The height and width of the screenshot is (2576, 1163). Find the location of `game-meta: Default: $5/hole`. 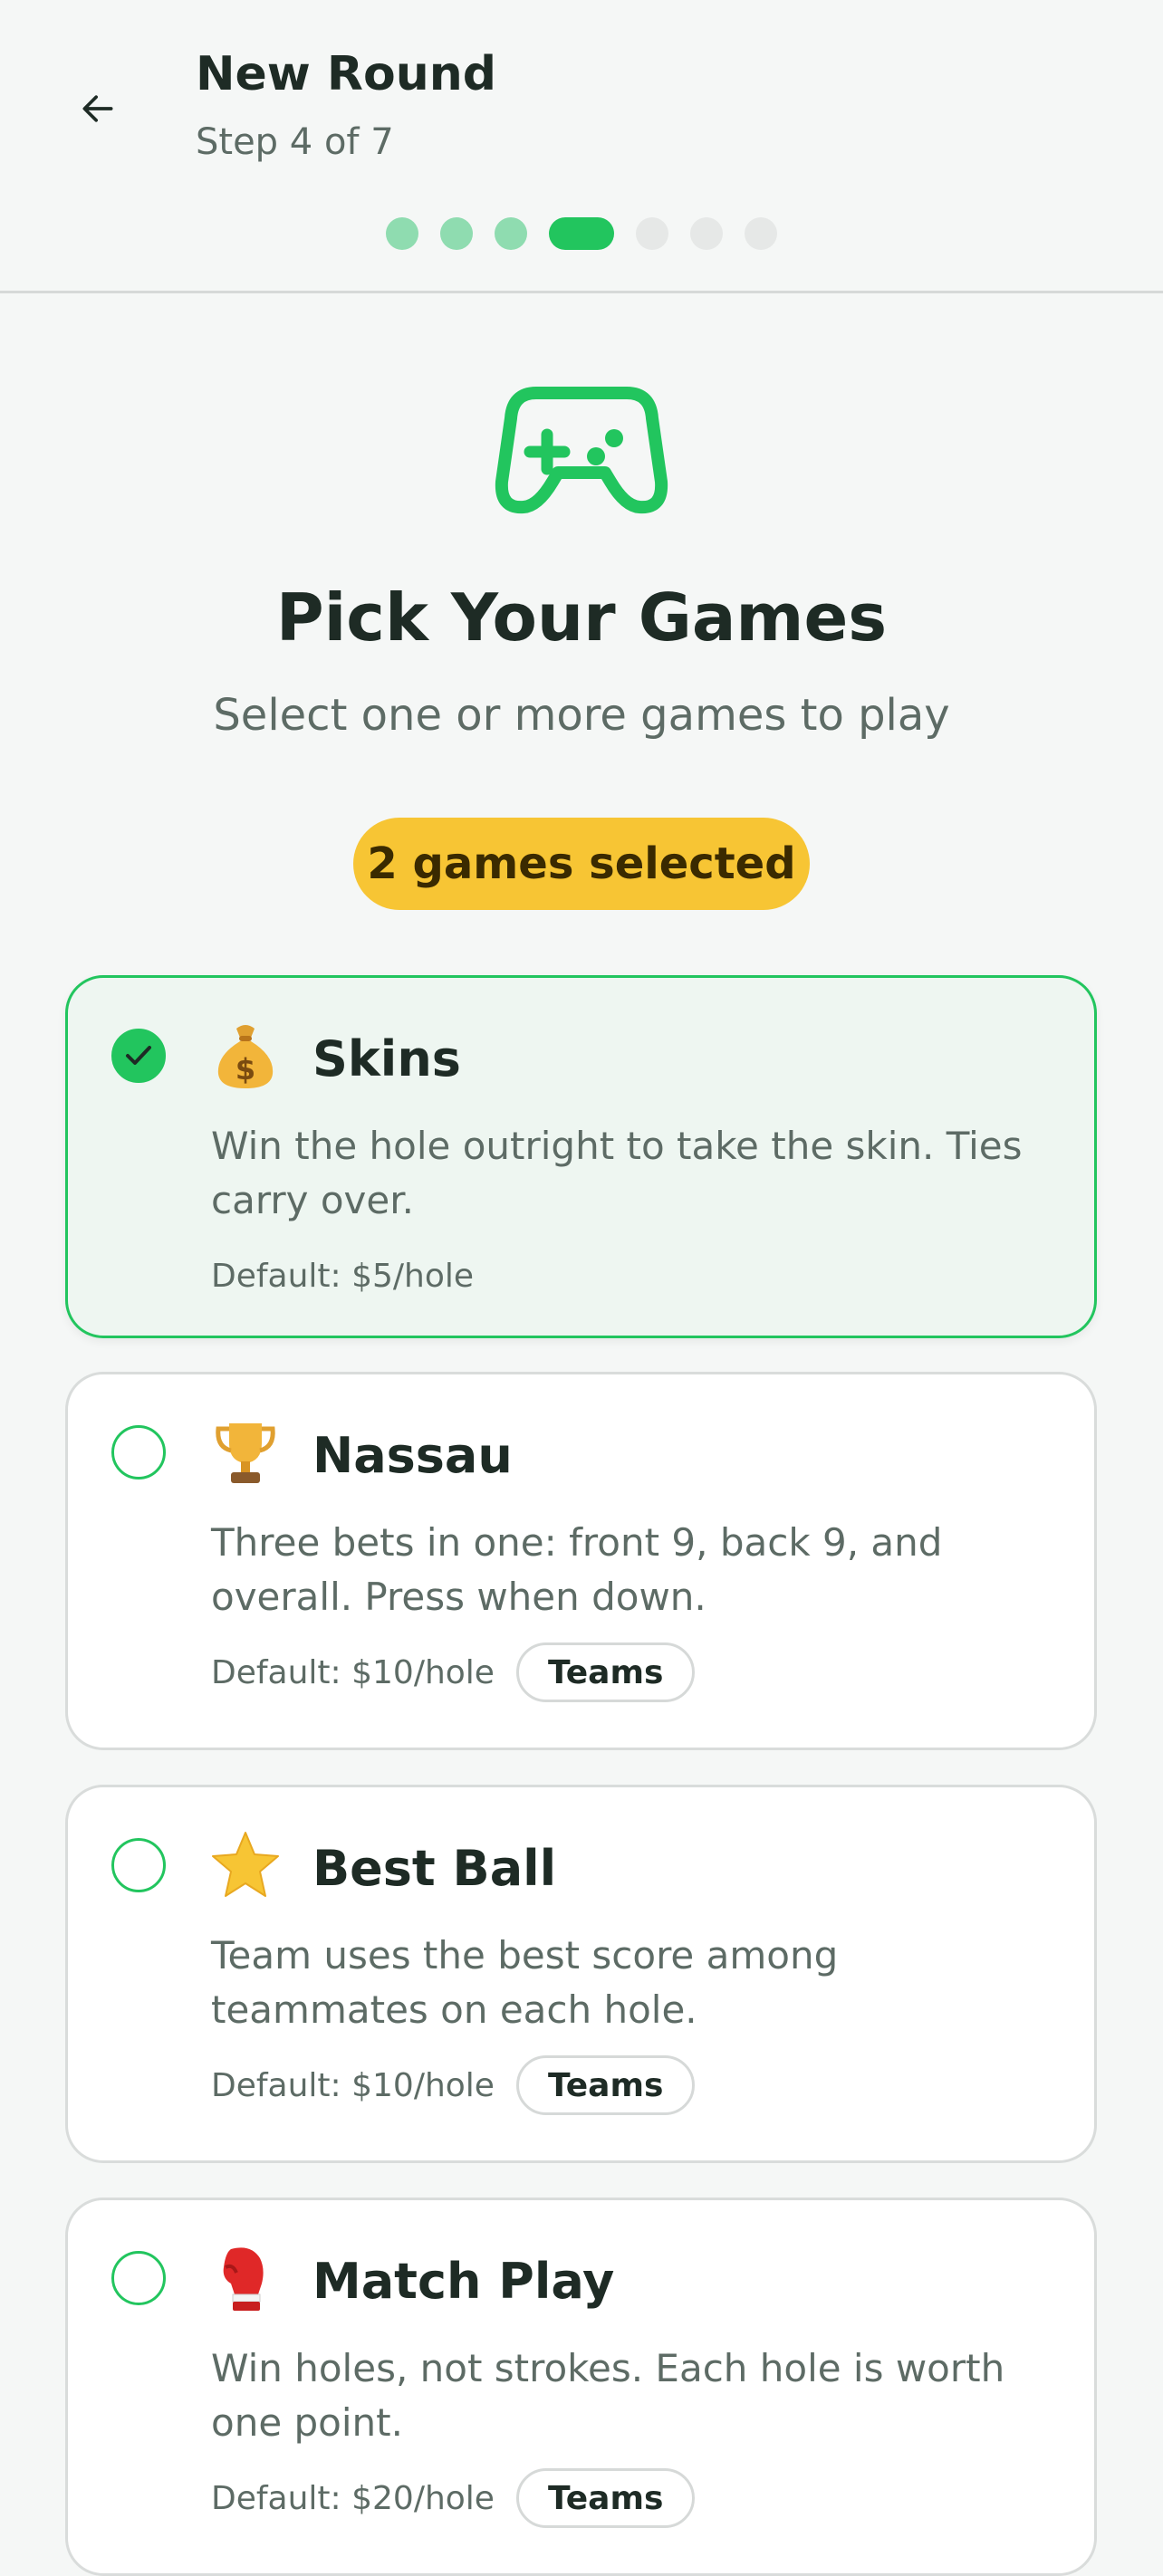

game-meta: Default: $5/hole is located at coordinates (342, 1276).